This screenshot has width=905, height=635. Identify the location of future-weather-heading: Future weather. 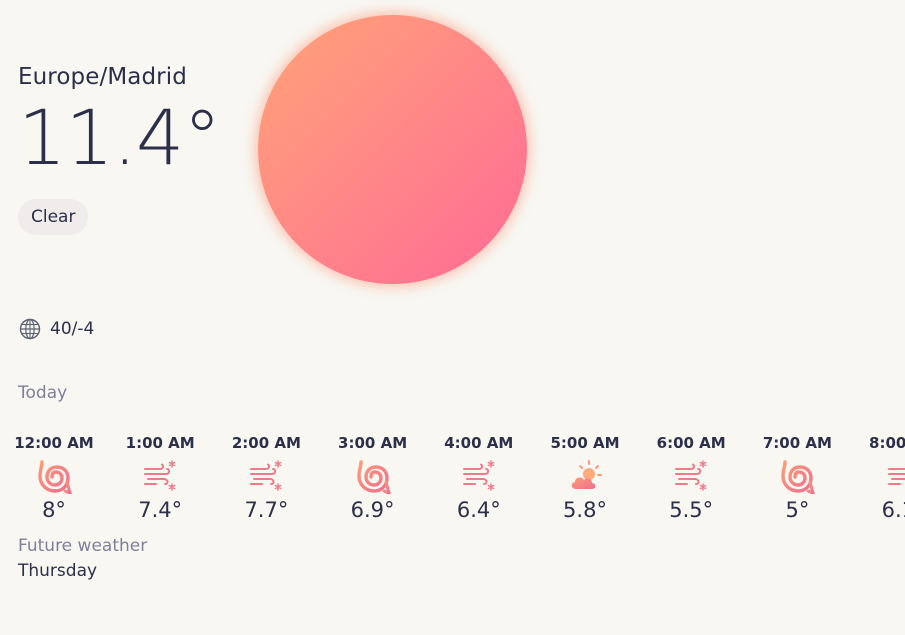
(83, 546).